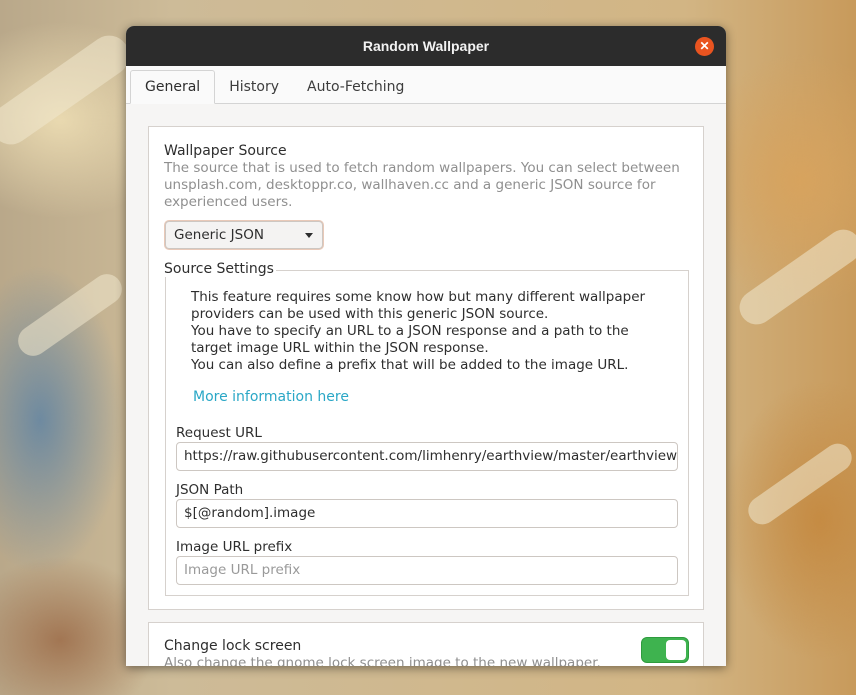 Image resolution: width=856 pixels, height=695 pixels. What do you see at coordinates (665, 650) in the screenshot?
I see `lock-screen-toggle` at bounding box center [665, 650].